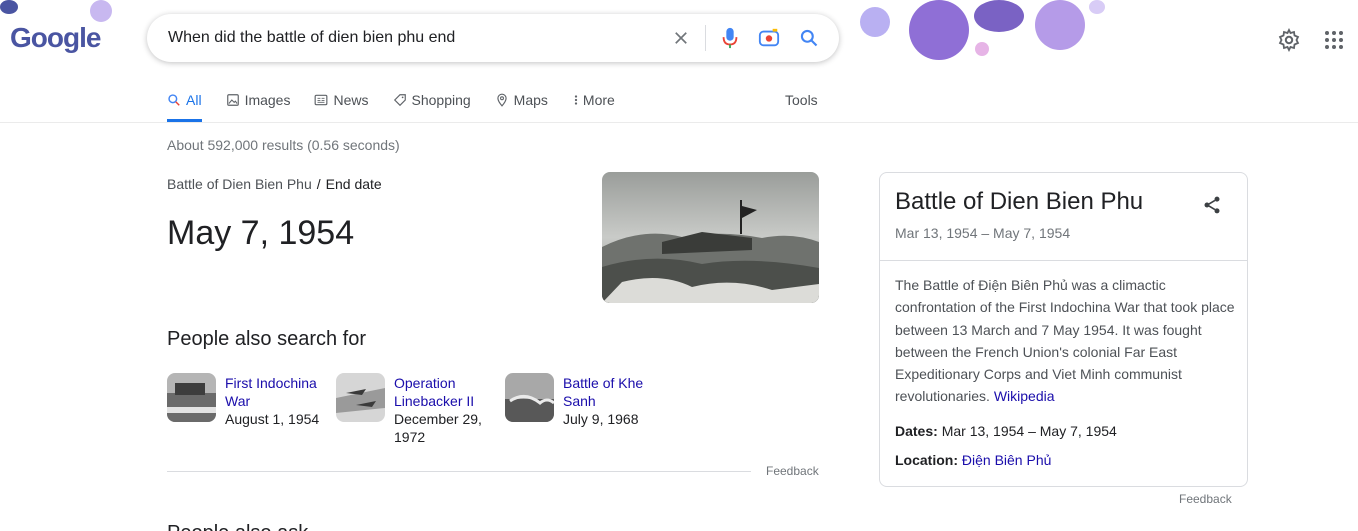 Image resolution: width=1358 pixels, height=531 pixels. What do you see at coordinates (601, 419) in the screenshot?
I see `related-date: July 9, 1968` at bounding box center [601, 419].